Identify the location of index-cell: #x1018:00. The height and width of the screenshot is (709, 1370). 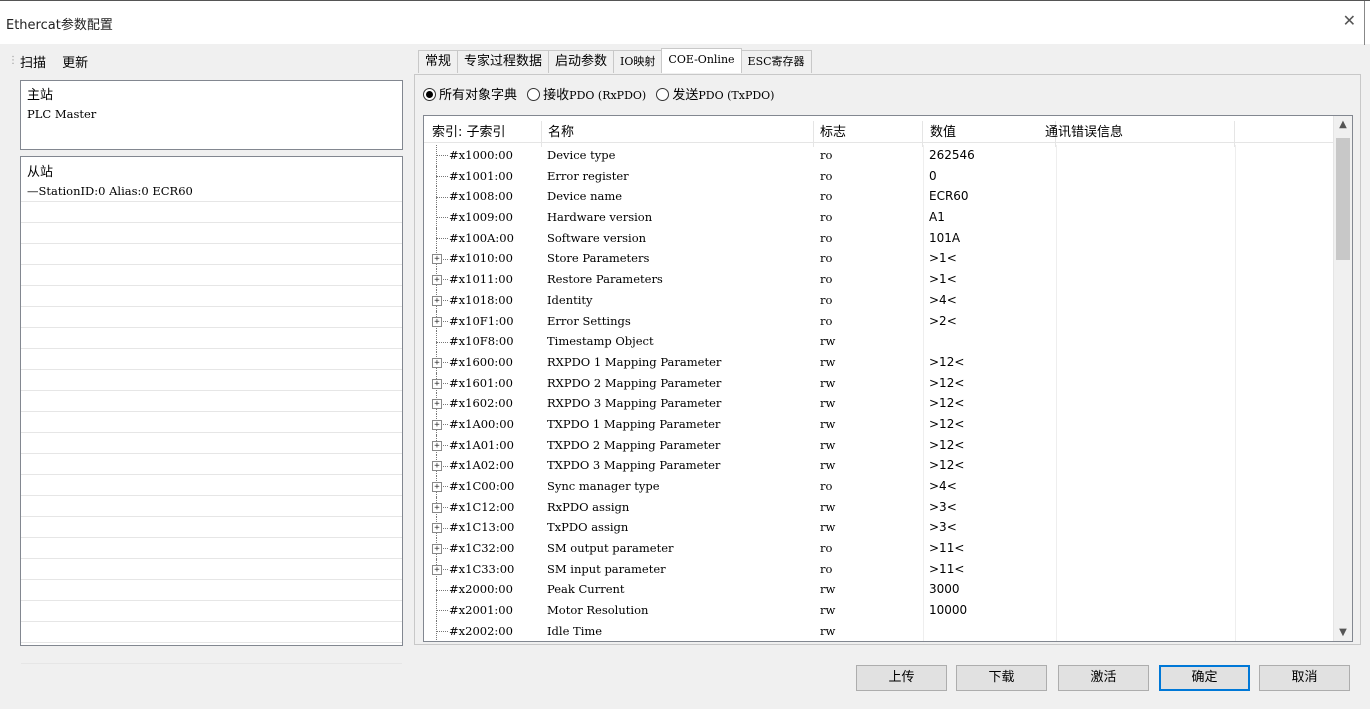
(481, 299).